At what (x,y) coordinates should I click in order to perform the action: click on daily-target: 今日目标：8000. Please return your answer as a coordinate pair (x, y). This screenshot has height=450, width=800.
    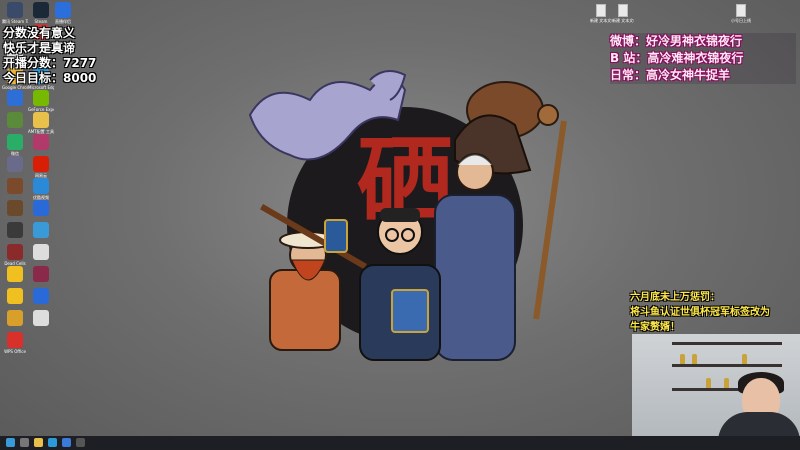
    Looking at the image, I should click on (50, 78).